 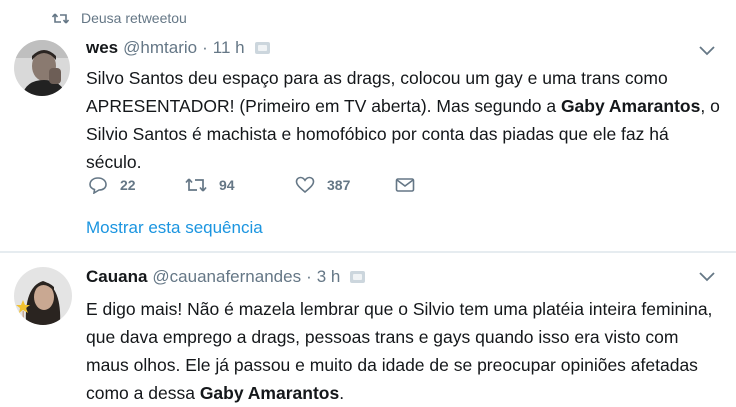 I want to click on reply-count: 22, so click(x=128, y=185).